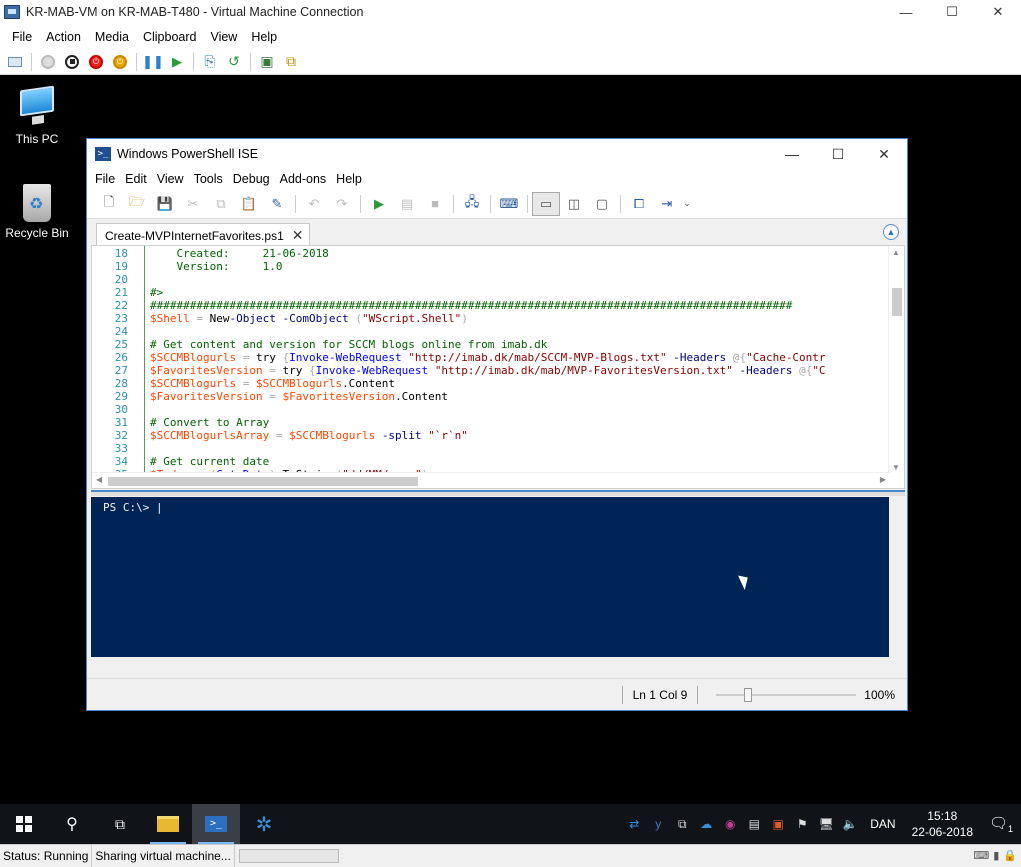  I want to click on new-file-icon: 🗋, so click(109, 204).